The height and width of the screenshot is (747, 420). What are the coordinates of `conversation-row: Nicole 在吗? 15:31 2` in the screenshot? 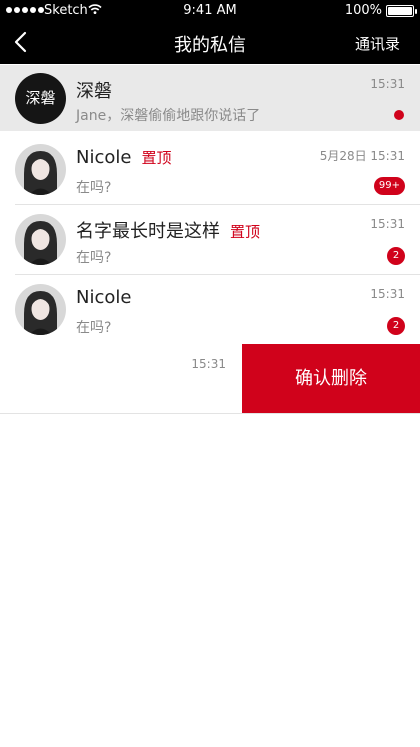 It's located at (210, 310).